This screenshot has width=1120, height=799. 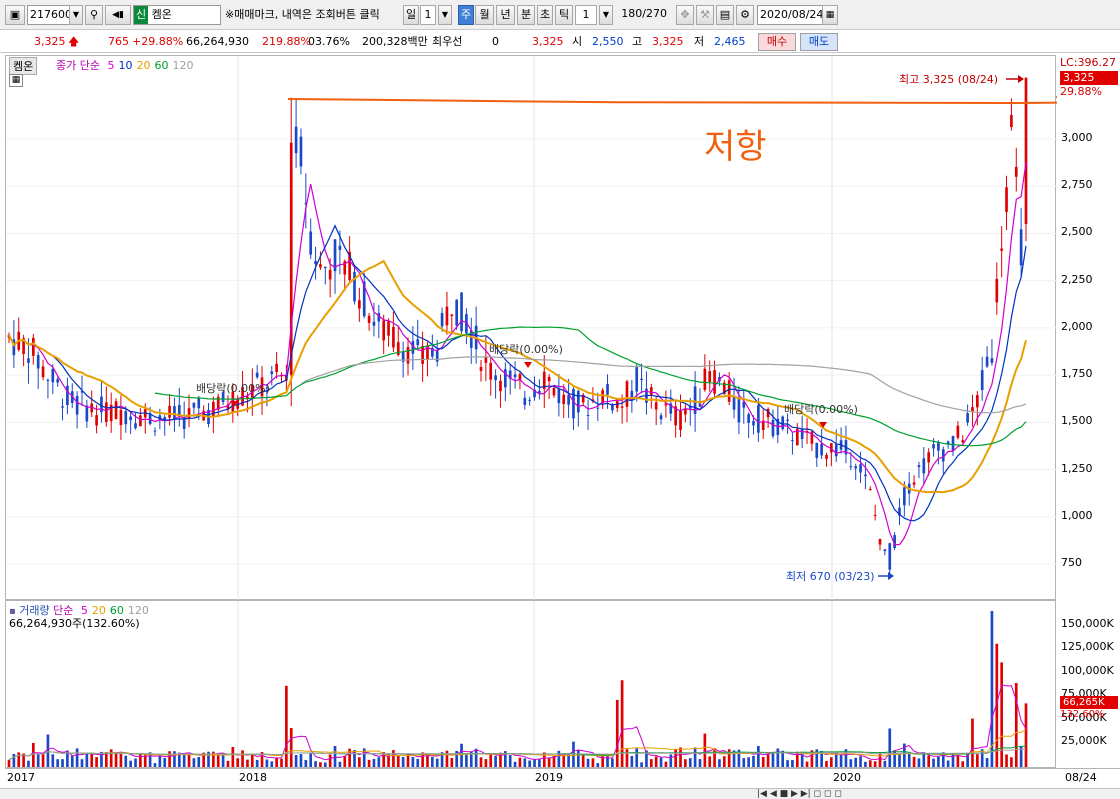 What do you see at coordinates (705, 15) in the screenshot?
I see `tool-icon: ⚒` at bounding box center [705, 15].